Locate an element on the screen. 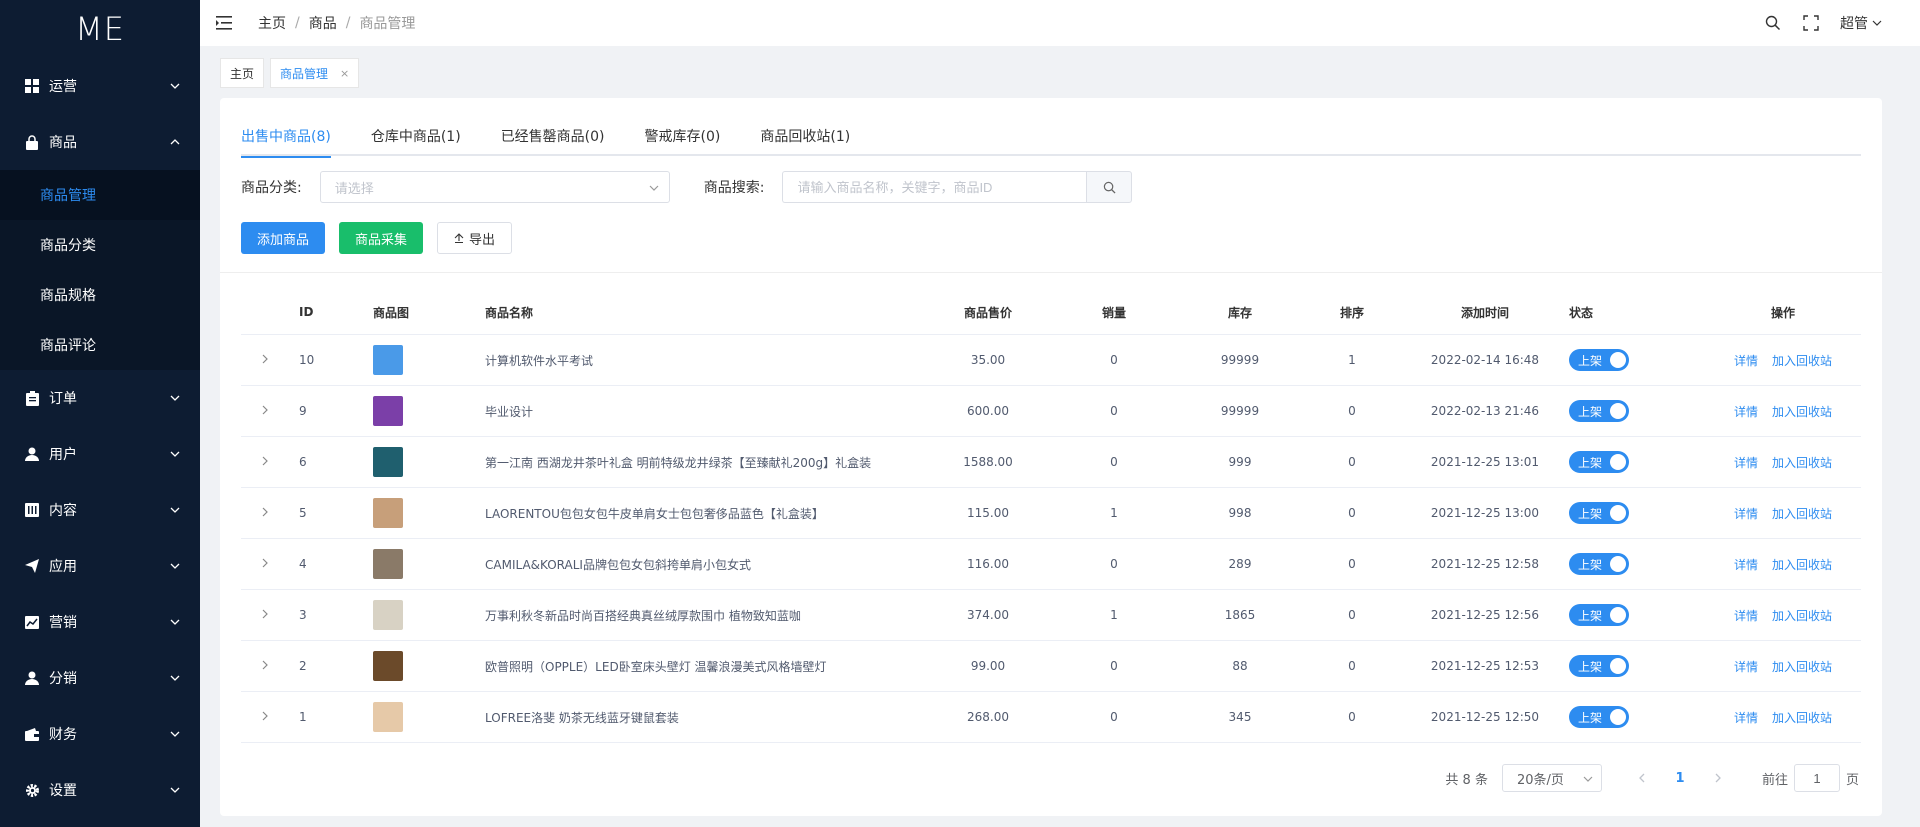 Image resolution: width=1920 pixels, height=827 pixels. search-input is located at coordinates (934, 187).